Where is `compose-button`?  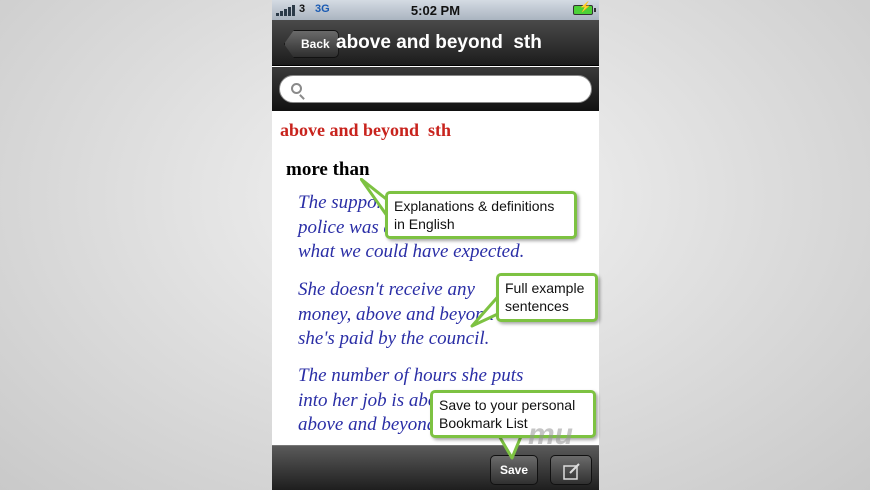
compose-button is located at coordinates (571, 470).